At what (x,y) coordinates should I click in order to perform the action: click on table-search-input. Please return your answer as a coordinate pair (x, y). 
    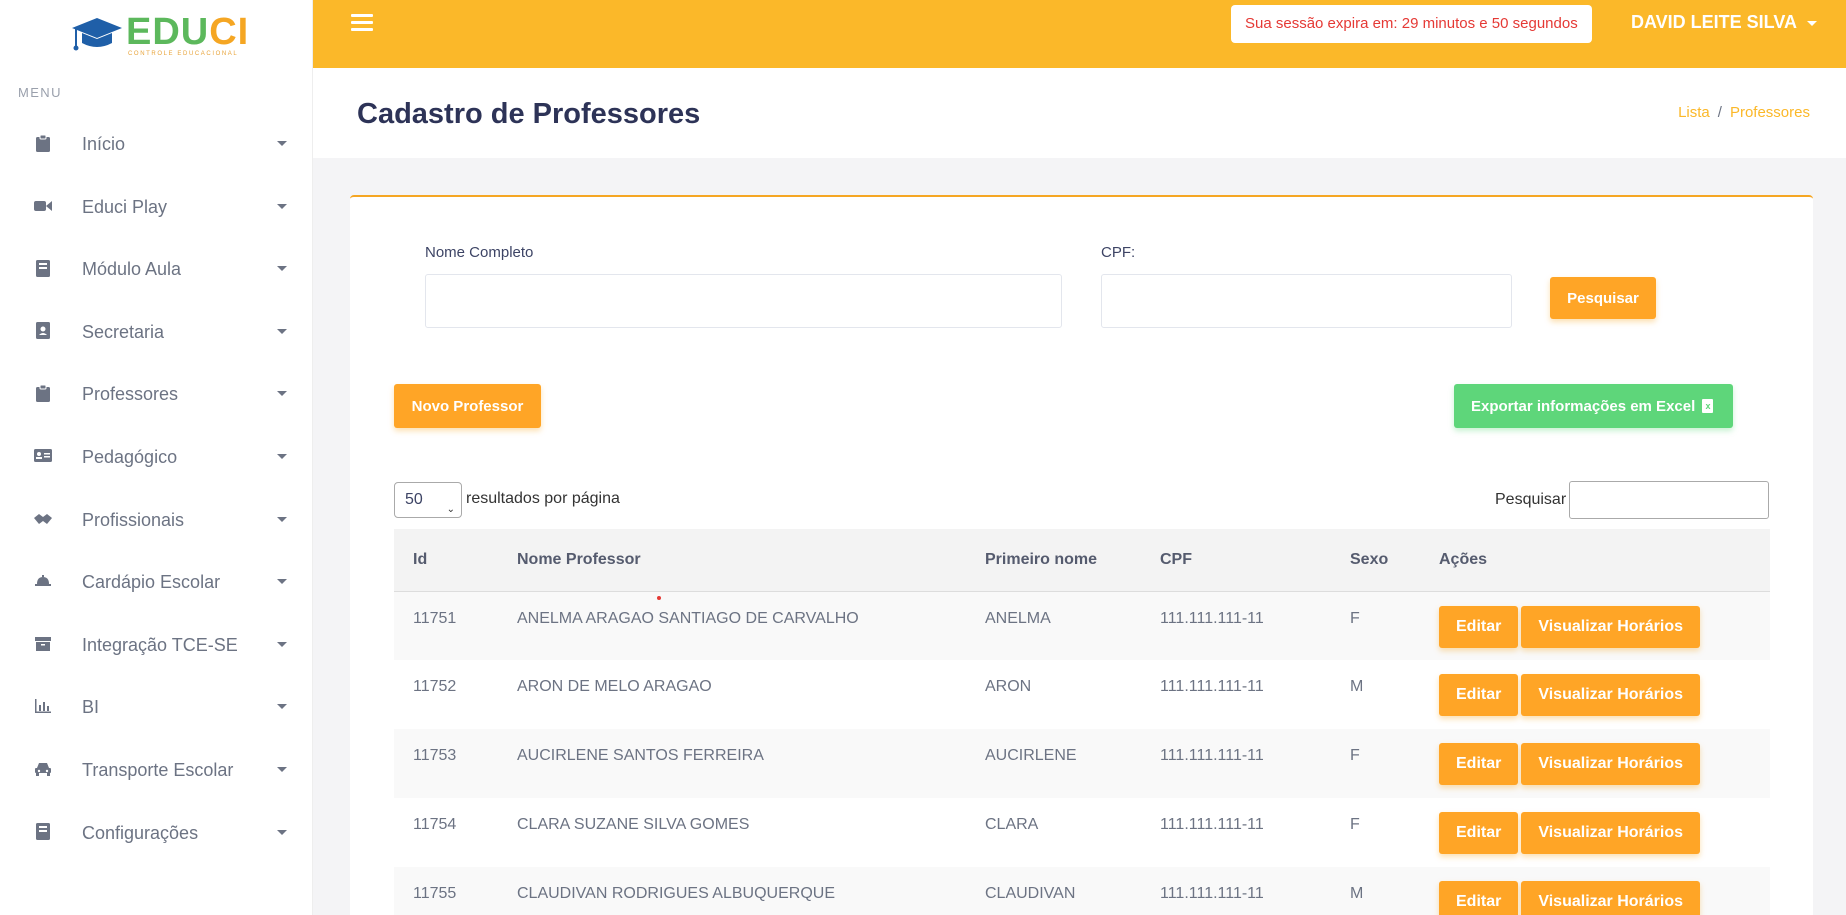
    Looking at the image, I should click on (1669, 500).